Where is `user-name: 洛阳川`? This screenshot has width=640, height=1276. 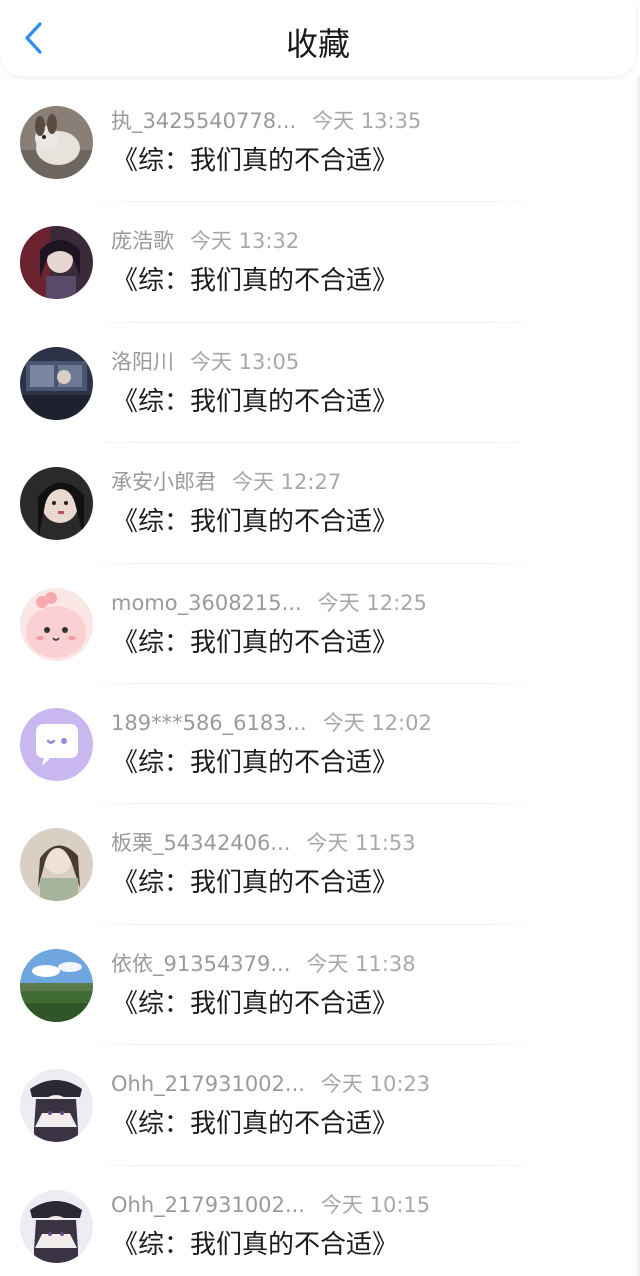 user-name: 洛阳川 is located at coordinates (142, 361).